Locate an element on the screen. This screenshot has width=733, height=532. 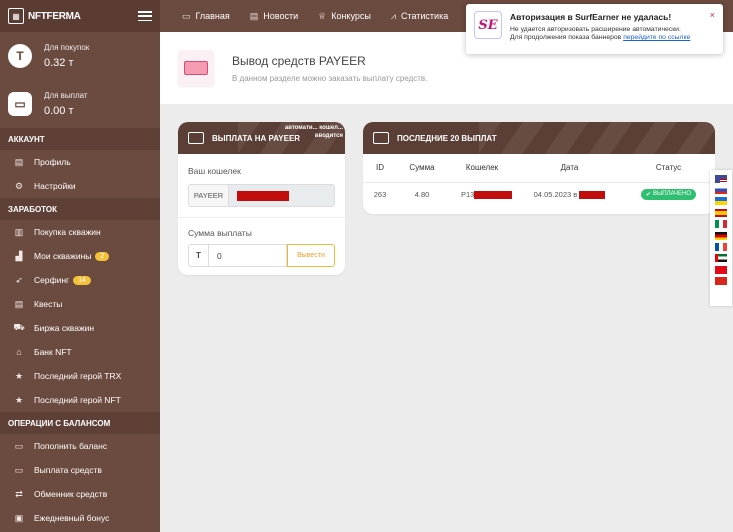
sidebar-item-withdraw: ▭ Выплата средств is located at coordinates (80, 470).